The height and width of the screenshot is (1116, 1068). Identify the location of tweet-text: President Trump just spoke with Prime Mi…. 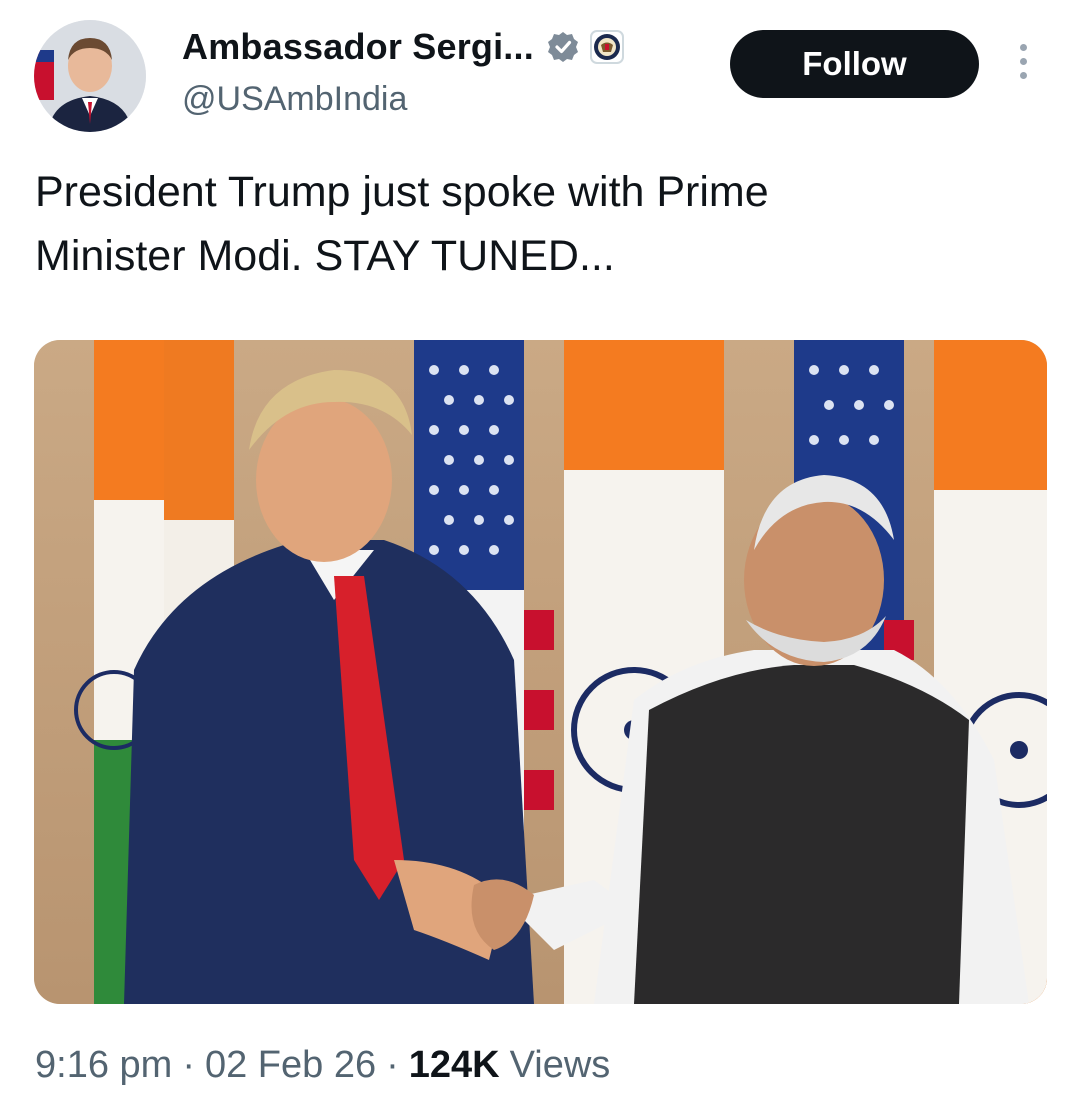
(402, 224).